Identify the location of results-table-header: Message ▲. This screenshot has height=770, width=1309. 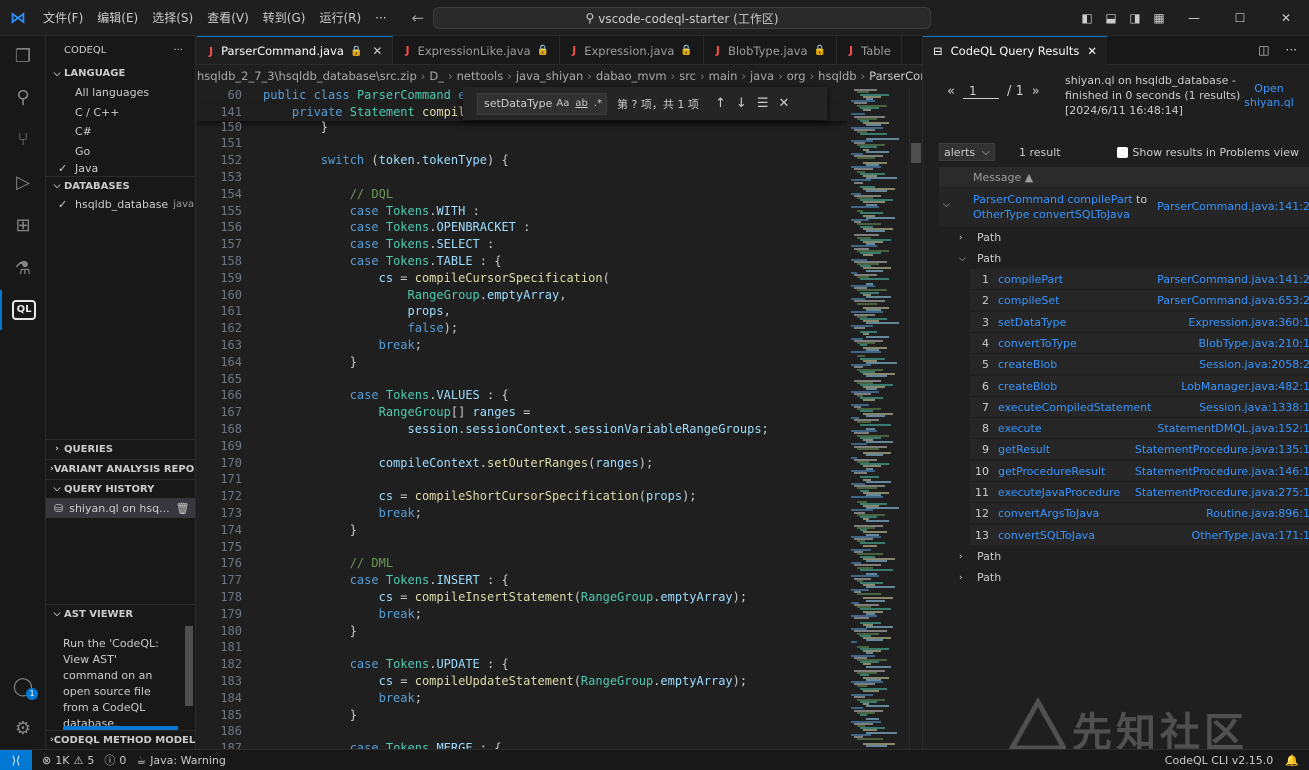
(1124, 177).